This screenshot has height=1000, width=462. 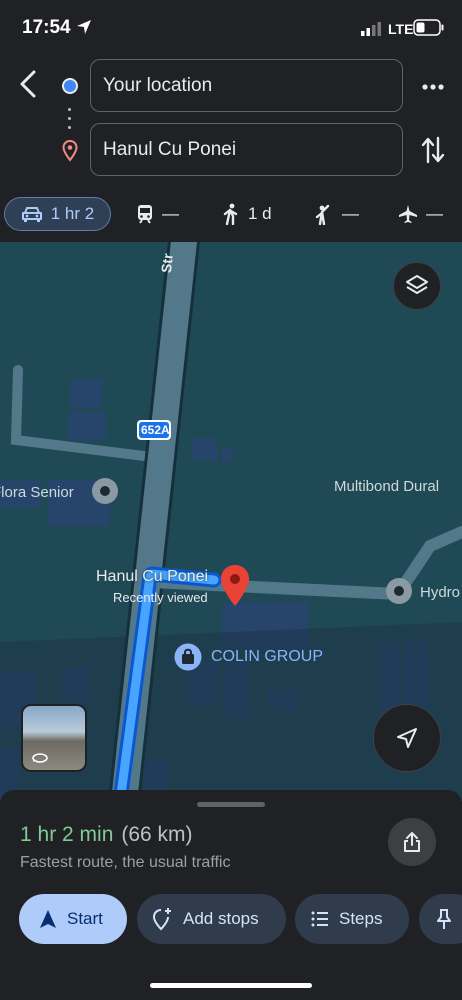 I want to click on mode-ride: —, so click(x=336, y=214).